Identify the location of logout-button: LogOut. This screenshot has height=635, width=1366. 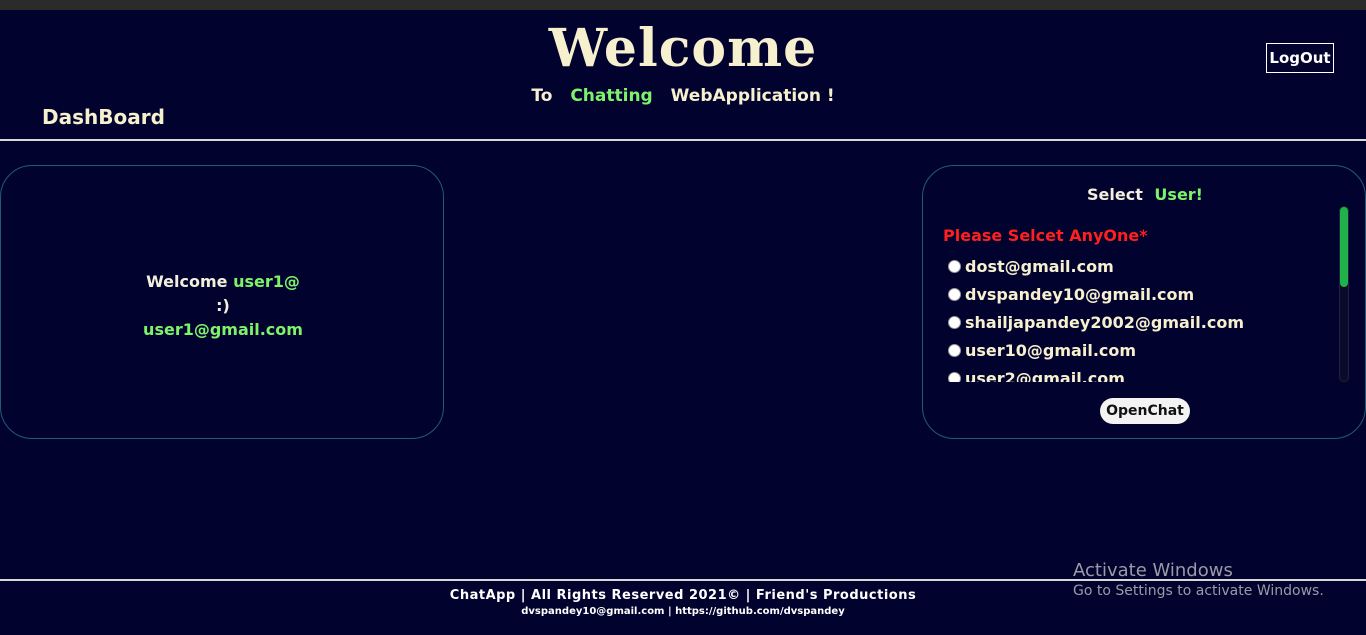
(1300, 58).